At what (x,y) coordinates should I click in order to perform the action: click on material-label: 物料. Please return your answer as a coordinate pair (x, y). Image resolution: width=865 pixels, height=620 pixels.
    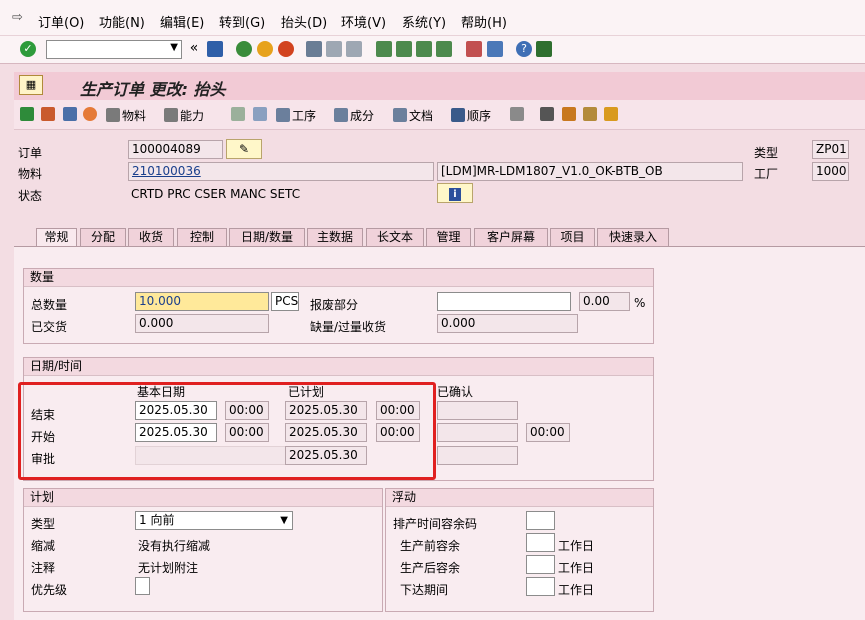
    Looking at the image, I should click on (30, 174).